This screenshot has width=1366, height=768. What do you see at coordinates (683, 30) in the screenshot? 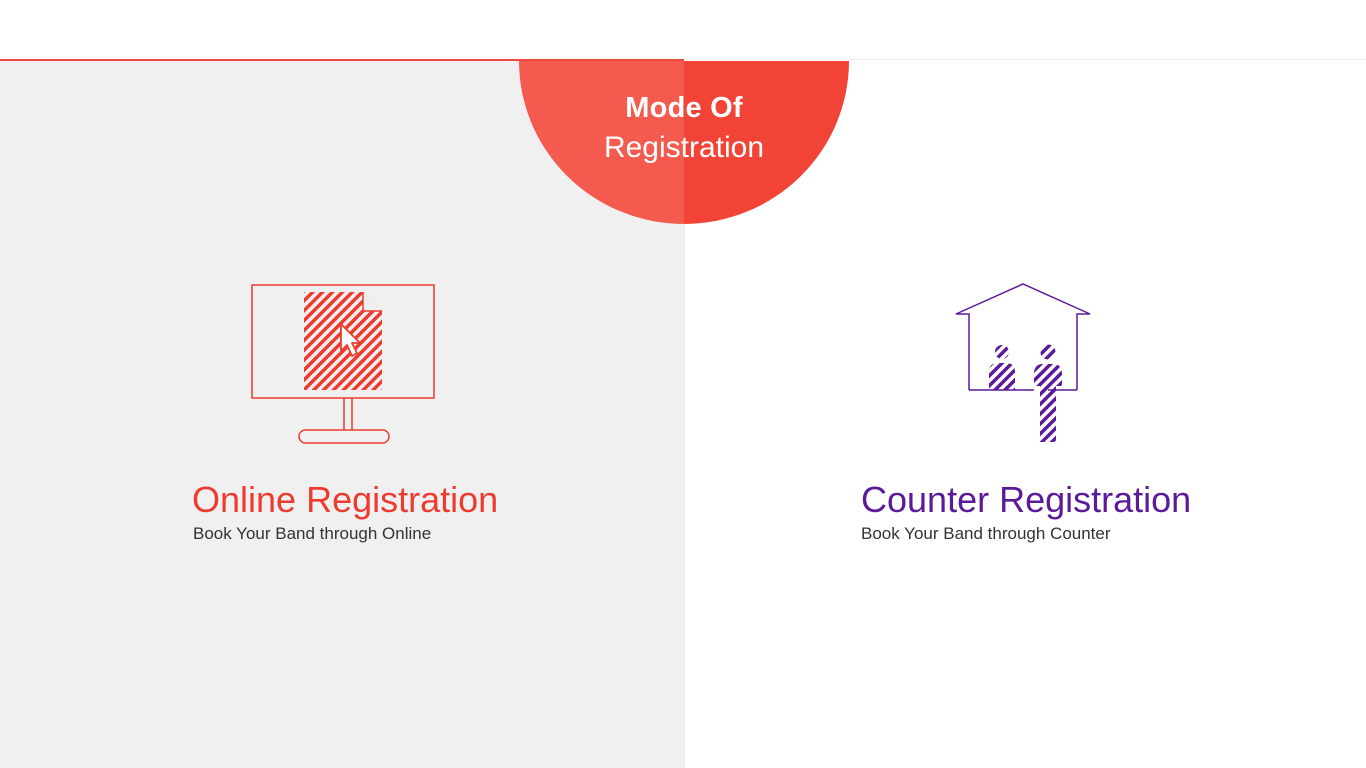
I see `top-bar` at bounding box center [683, 30].